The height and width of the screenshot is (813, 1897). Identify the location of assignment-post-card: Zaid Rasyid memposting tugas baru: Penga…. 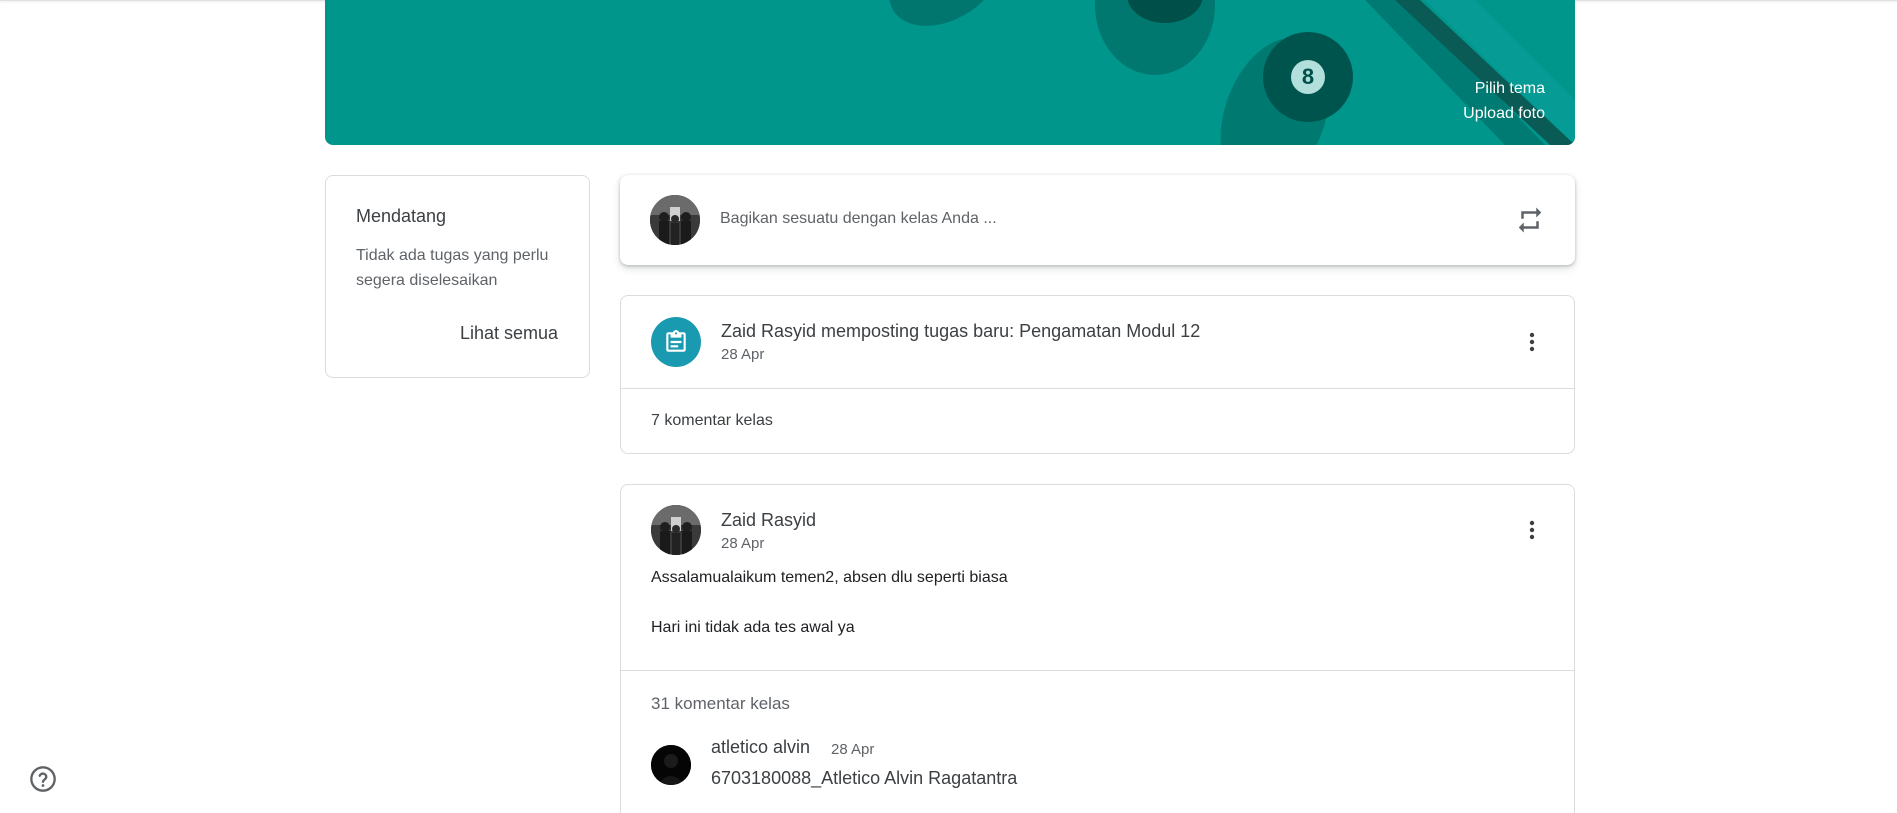
(1097, 374).